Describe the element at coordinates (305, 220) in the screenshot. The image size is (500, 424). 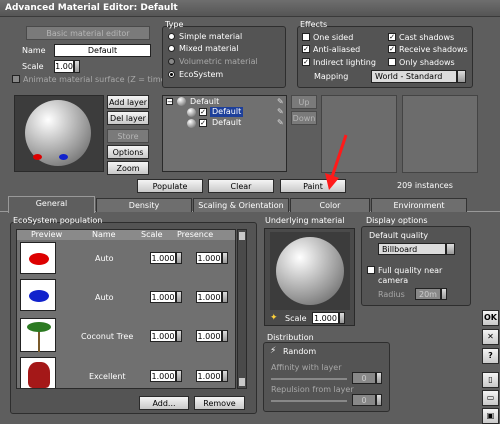
I see `underlying-material-title: Underlying material` at that location.